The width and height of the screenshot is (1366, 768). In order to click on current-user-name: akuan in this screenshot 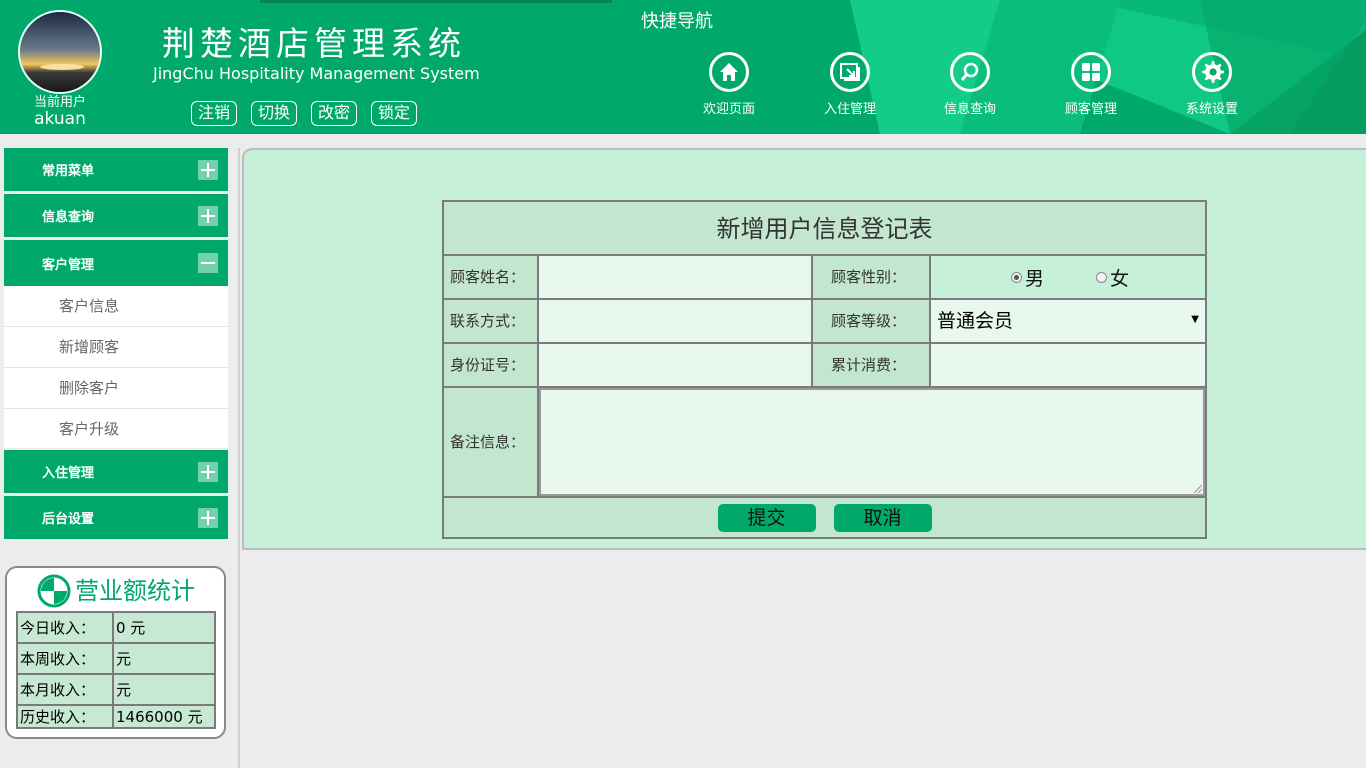, I will do `click(60, 119)`.